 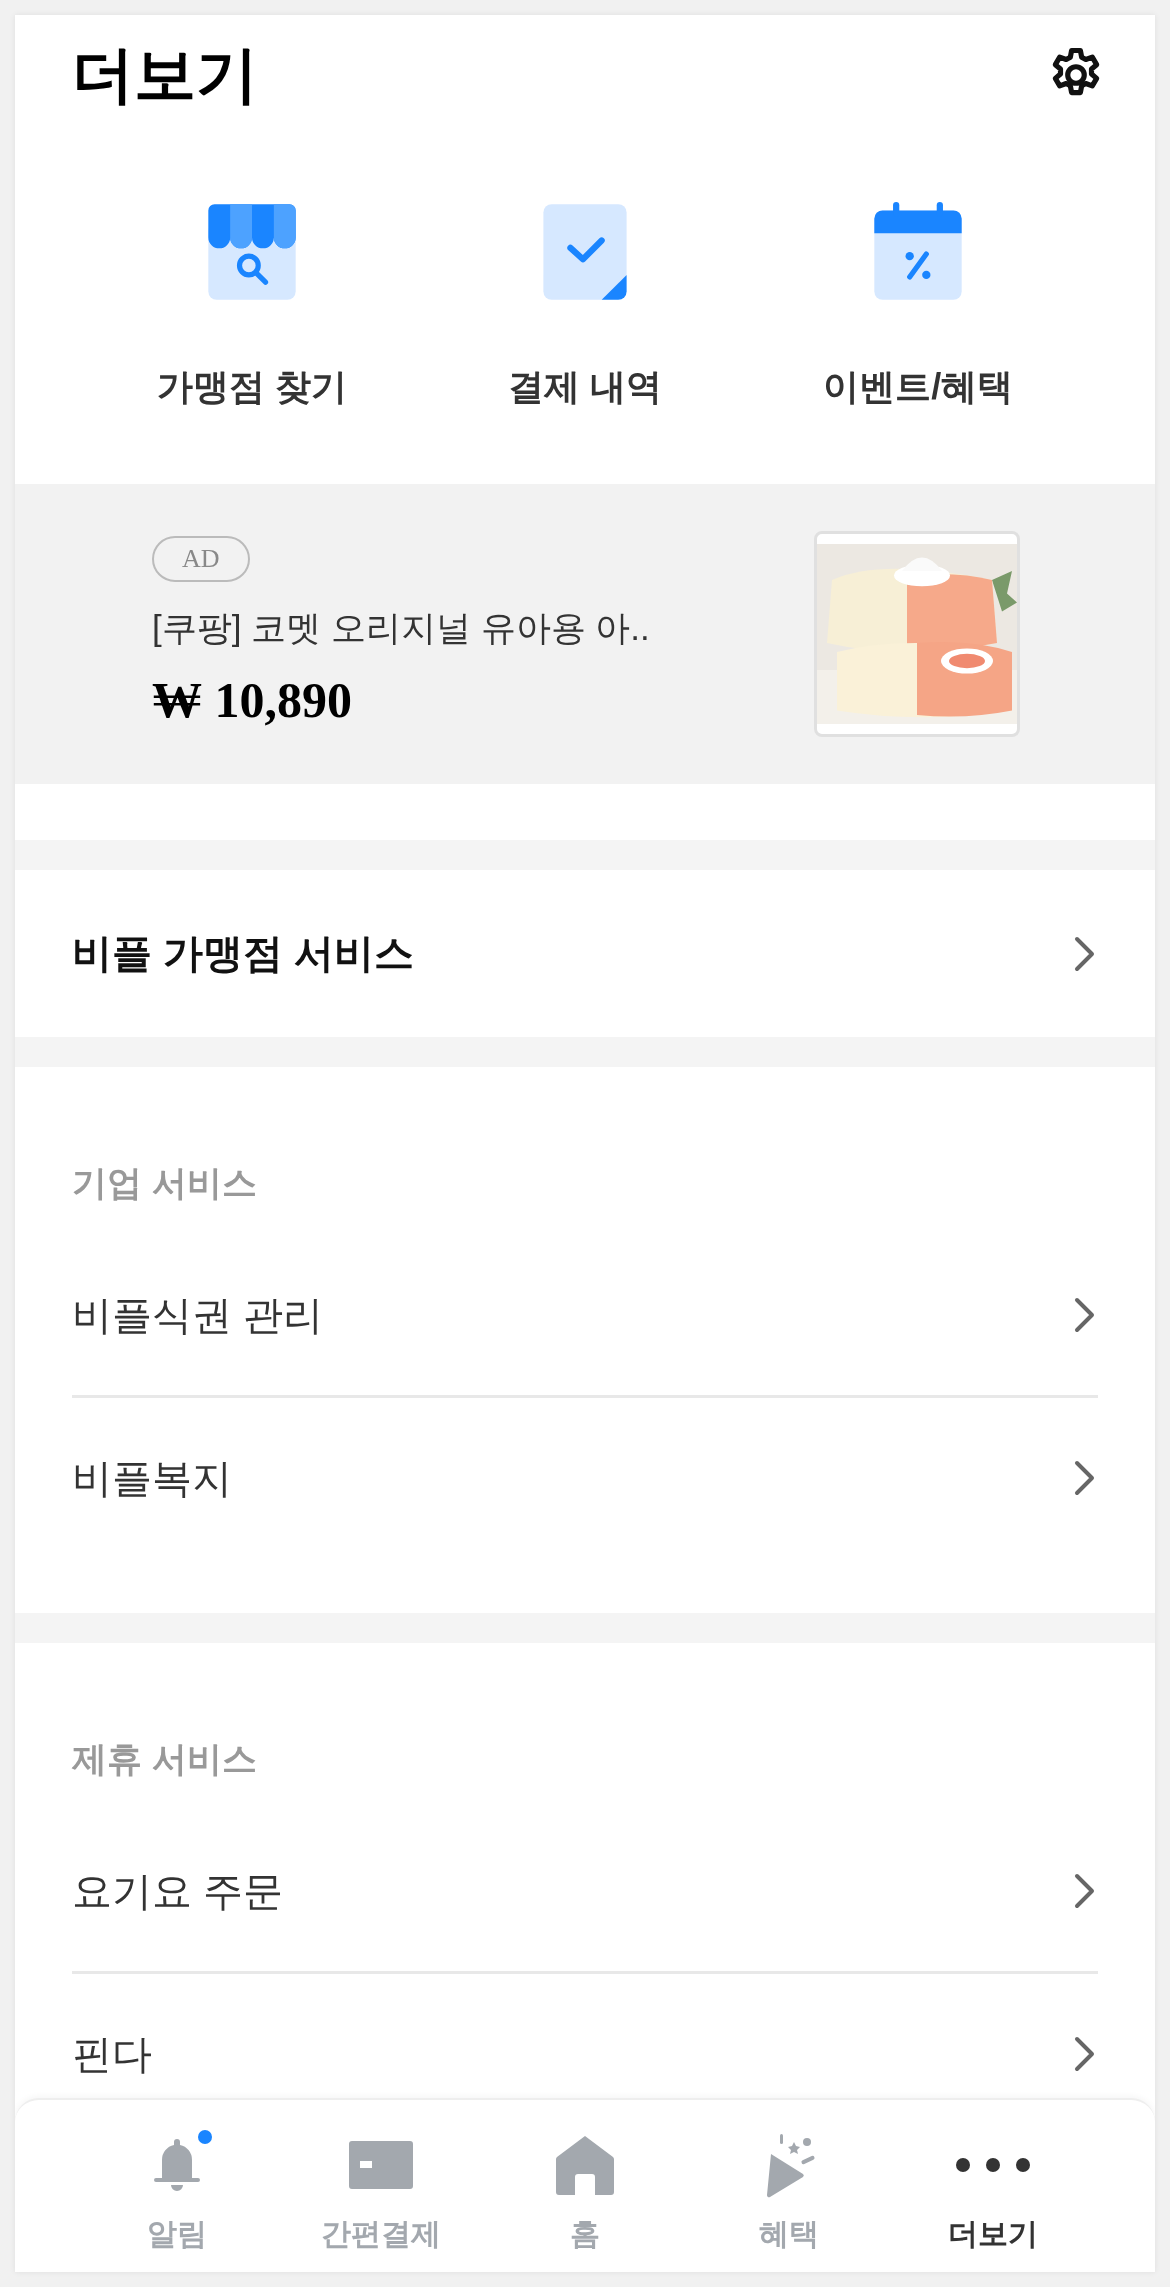 I want to click on shortcut-label: 가맹점 찾기, so click(x=251, y=387).